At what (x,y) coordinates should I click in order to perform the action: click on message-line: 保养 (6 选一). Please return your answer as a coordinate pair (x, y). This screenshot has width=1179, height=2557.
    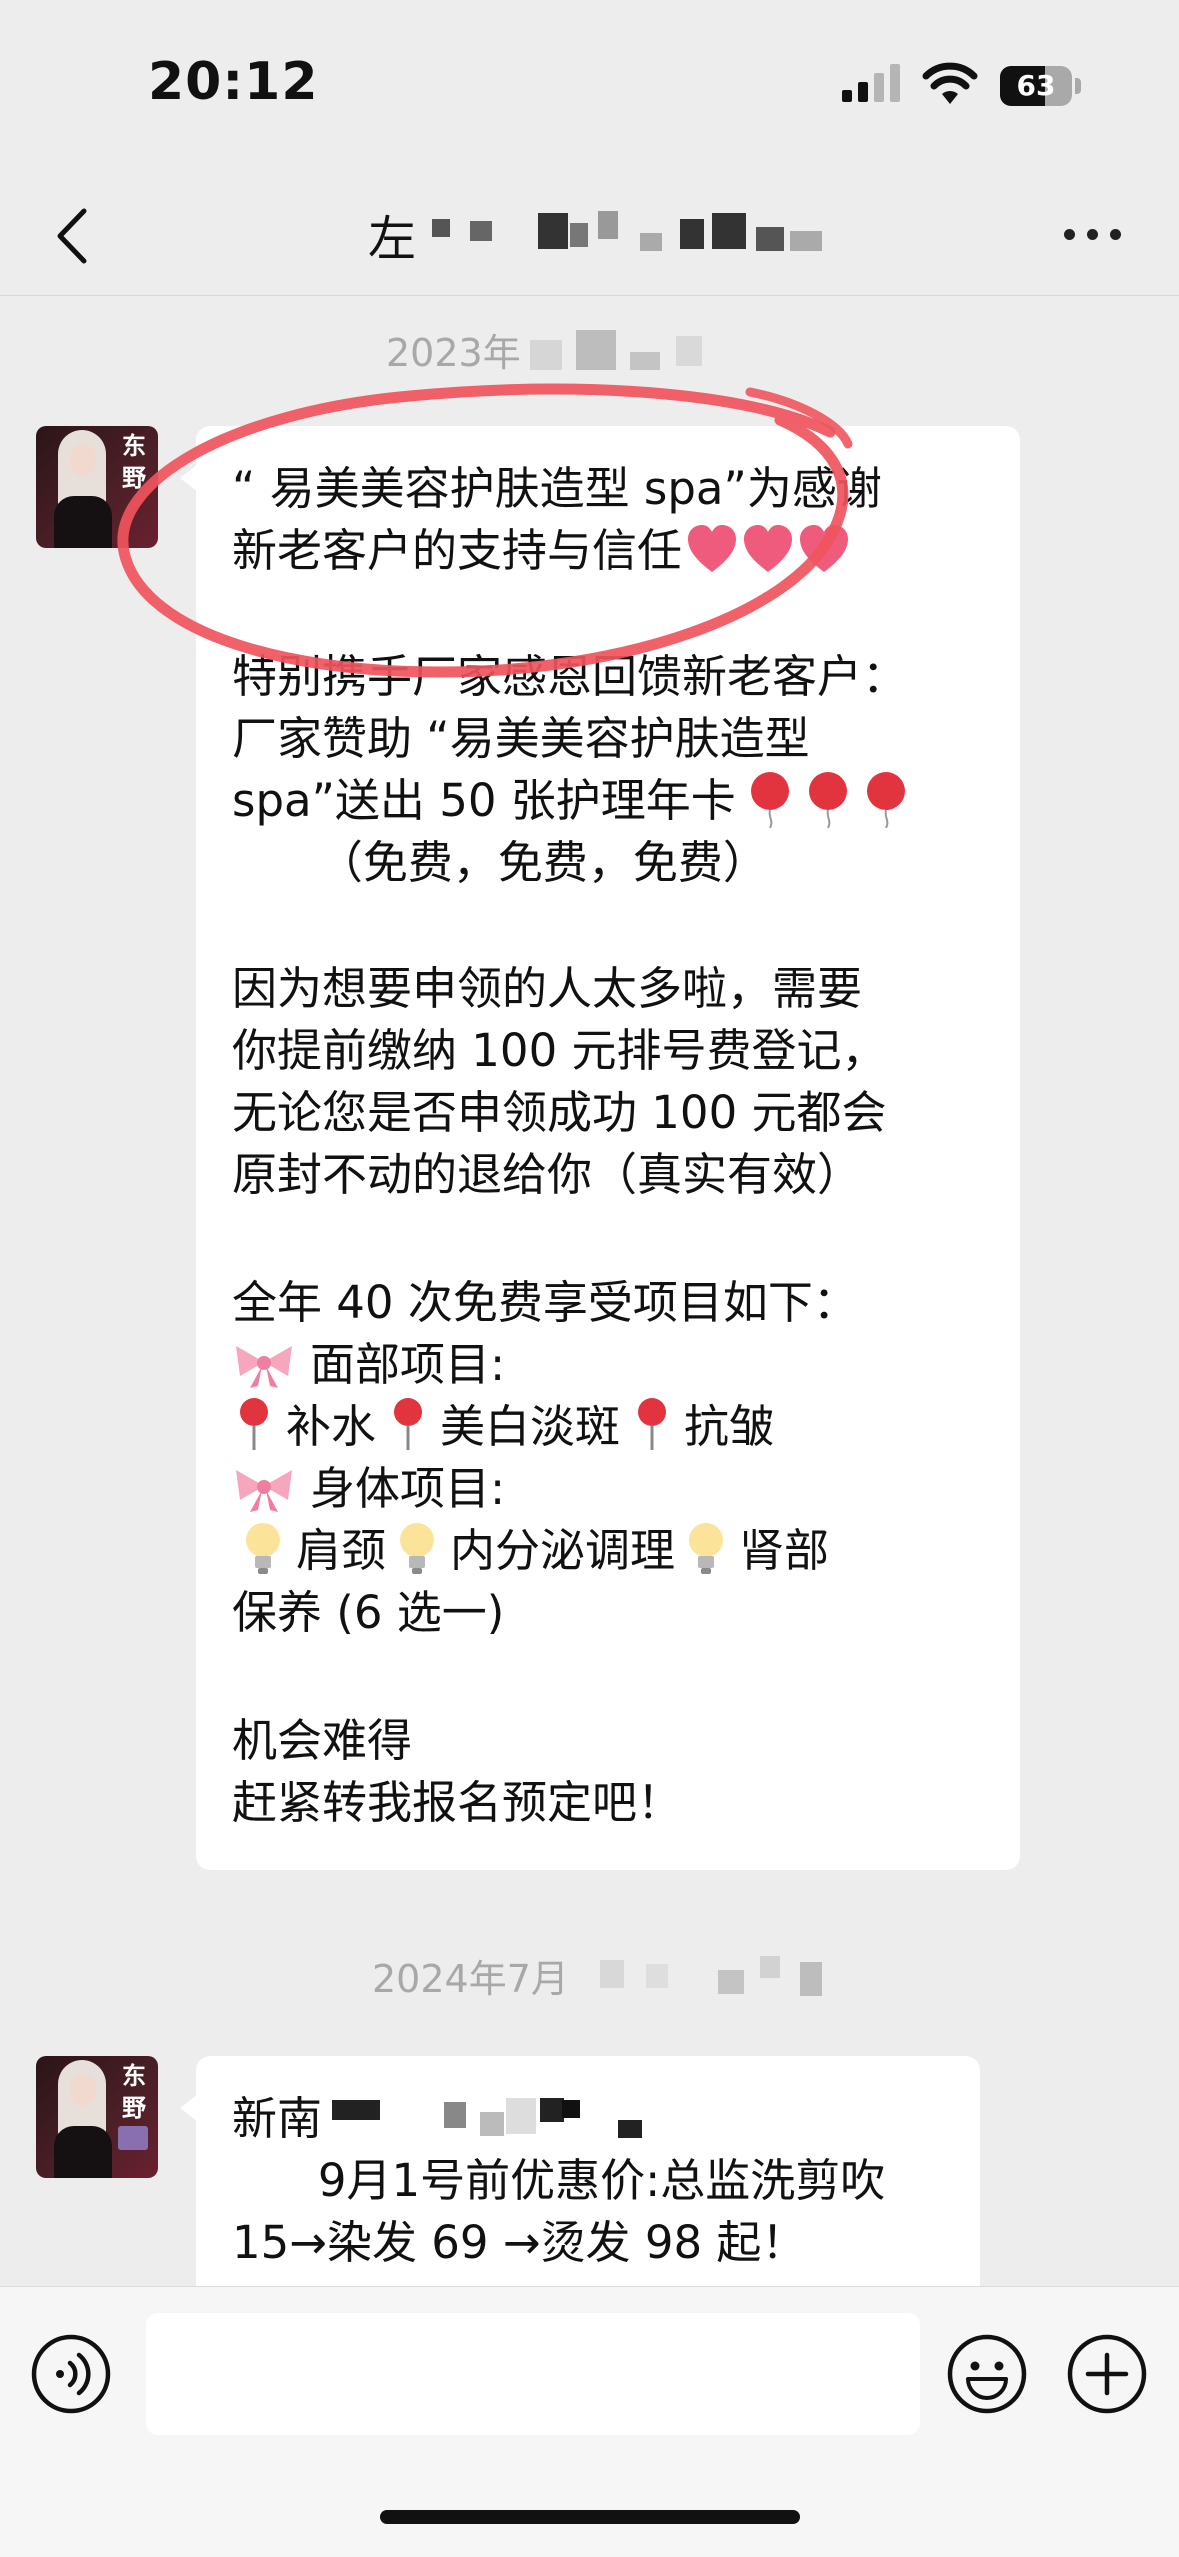
    Looking at the image, I should click on (368, 1612).